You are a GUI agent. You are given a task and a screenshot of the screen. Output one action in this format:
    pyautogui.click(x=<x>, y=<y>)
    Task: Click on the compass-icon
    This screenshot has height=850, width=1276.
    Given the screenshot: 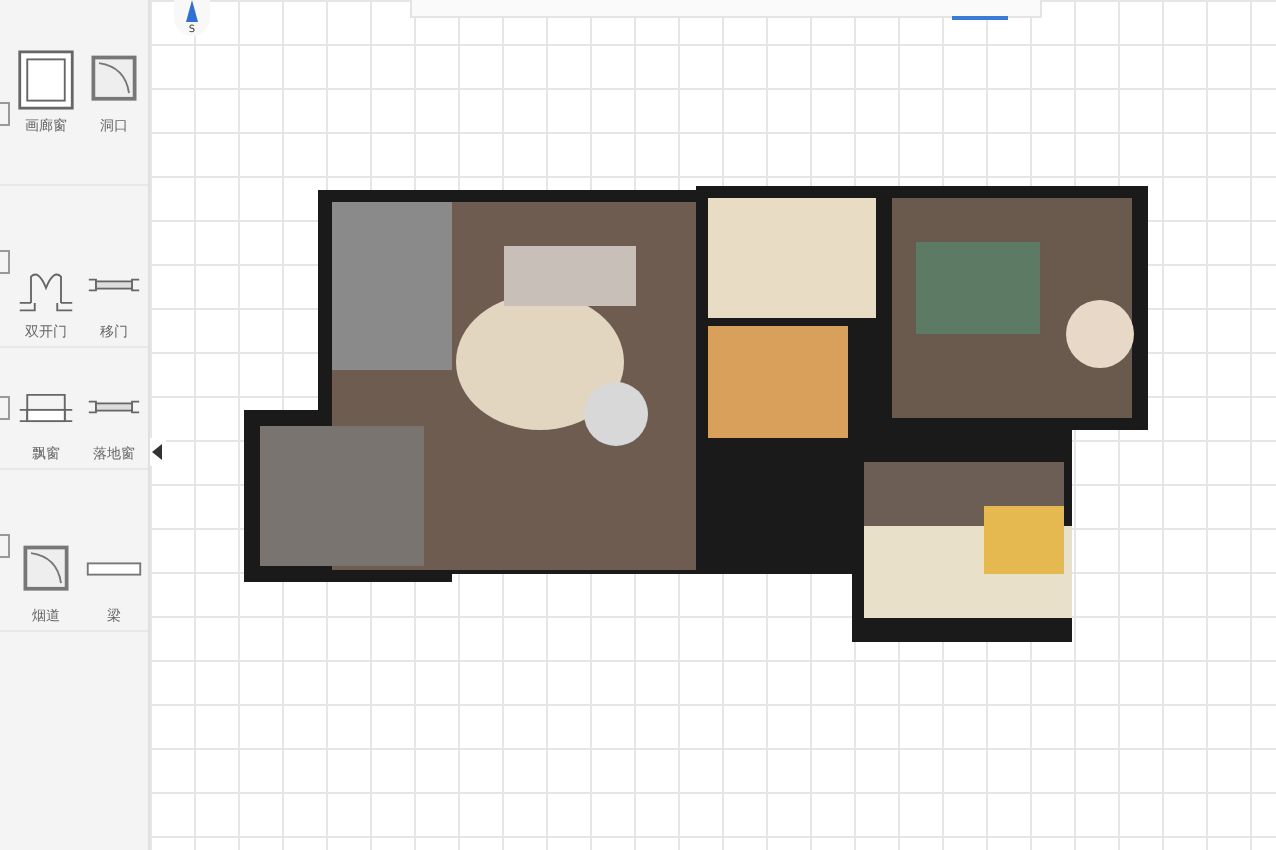 What is the action you would take?
    pyautogui.click(x=192, y=12)
    